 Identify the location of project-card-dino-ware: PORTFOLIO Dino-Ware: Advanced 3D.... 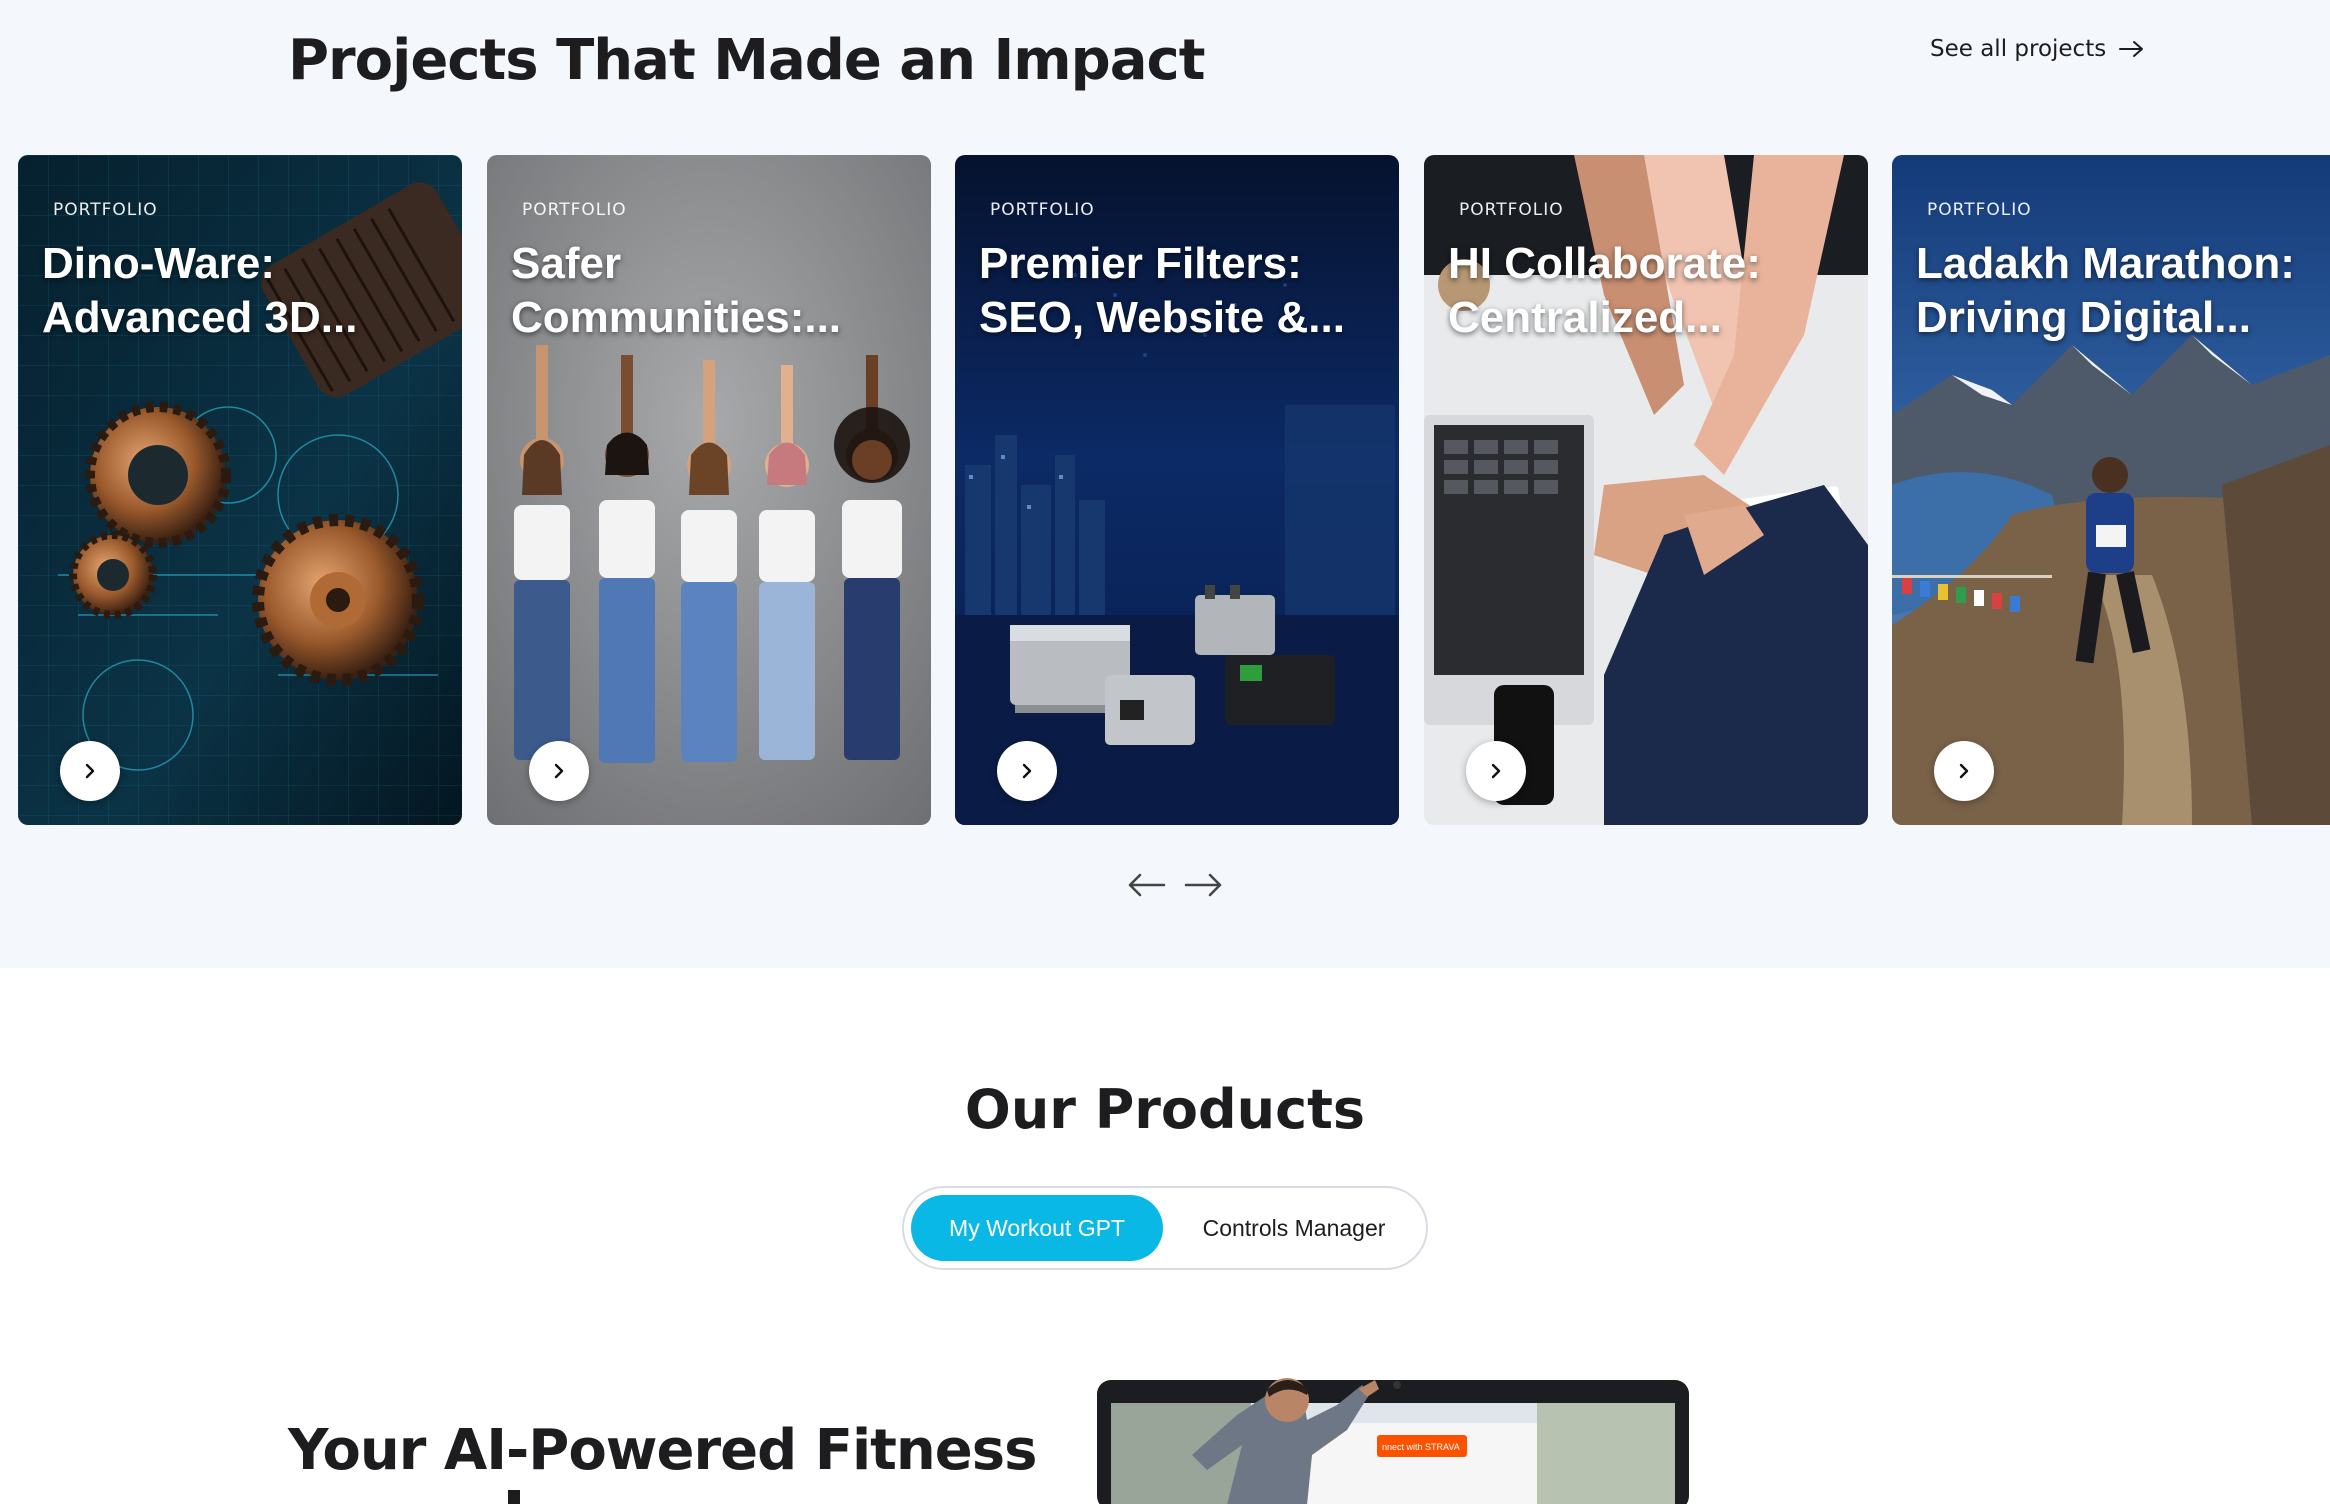
(240, 490).